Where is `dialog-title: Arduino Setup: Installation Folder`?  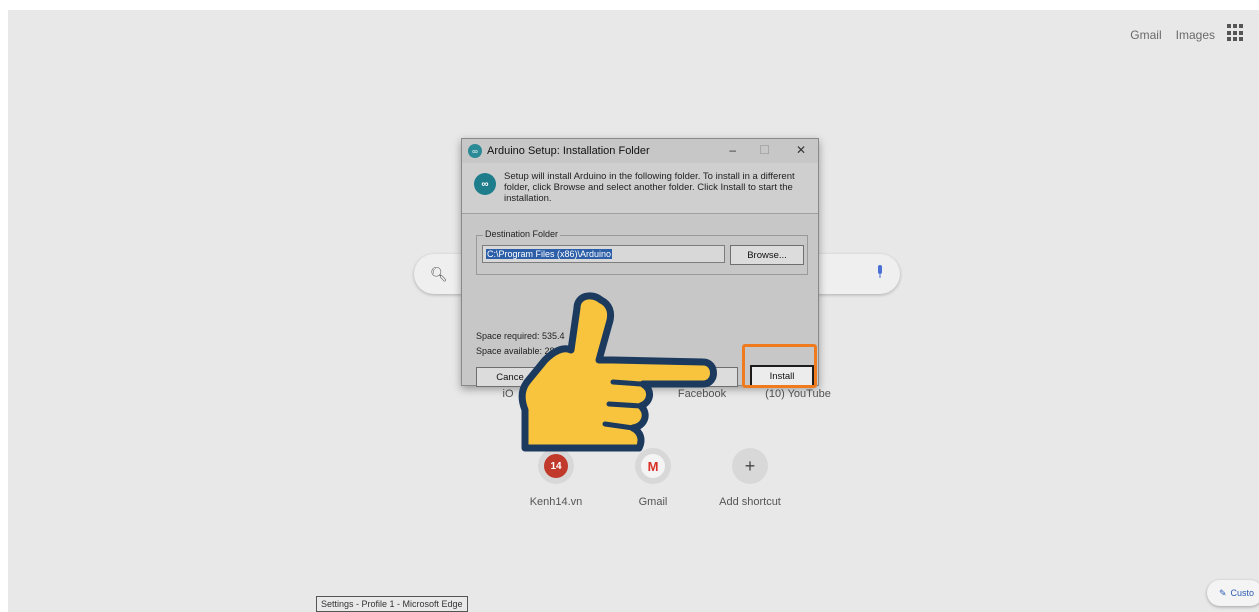
dialog-title: Arduino Setup: Installation Folder is located at coordinates (568, 151).